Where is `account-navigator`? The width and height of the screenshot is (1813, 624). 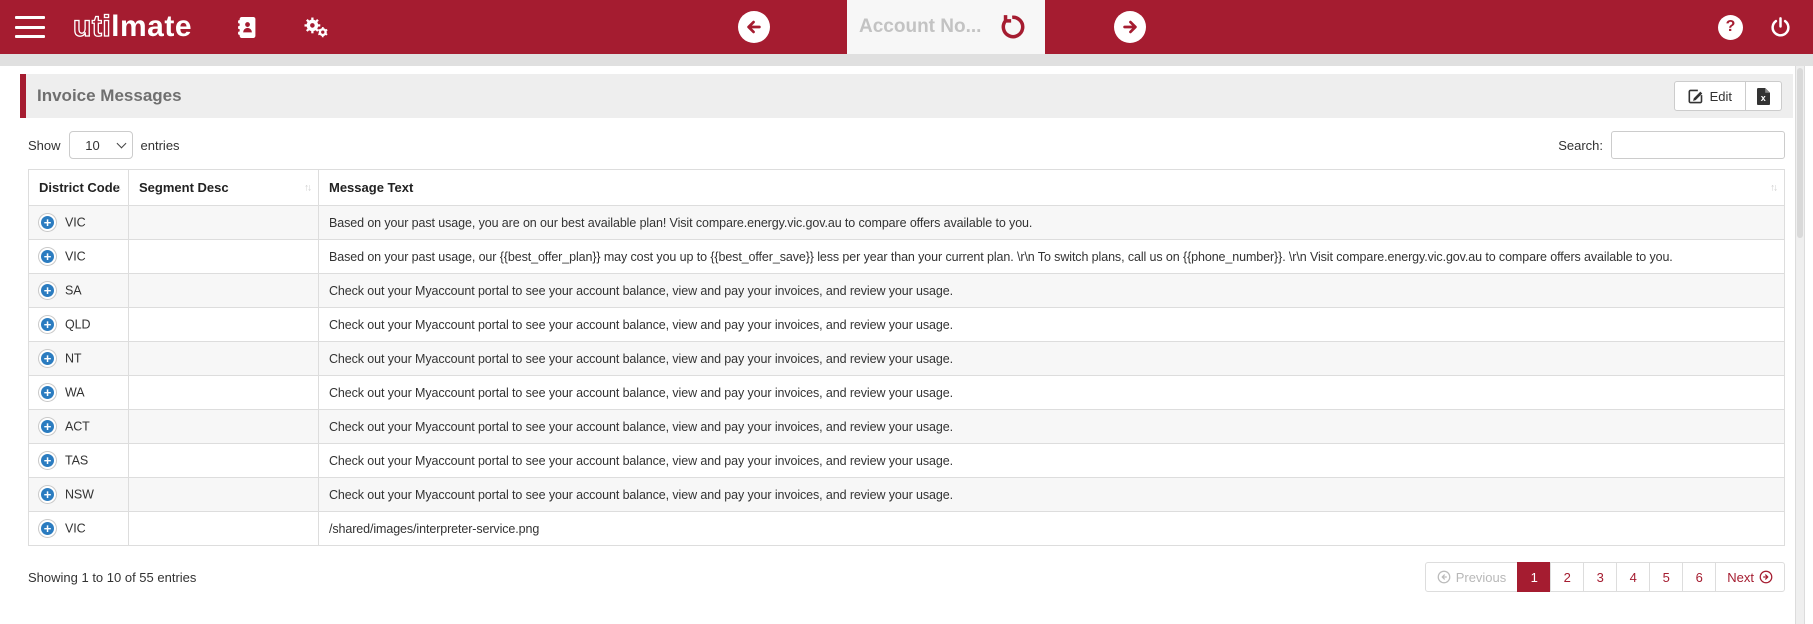 account-navigator is located at coordinates (942, 27).